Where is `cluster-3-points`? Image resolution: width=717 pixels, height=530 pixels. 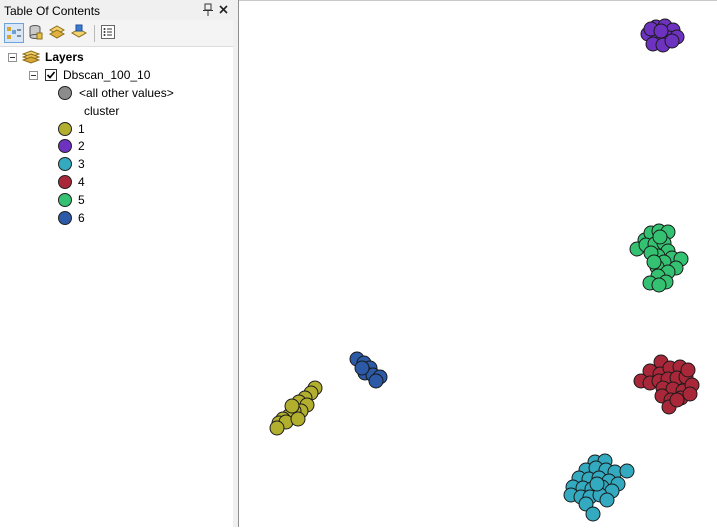
cluster-3-points is located at coordinates (599, 487).